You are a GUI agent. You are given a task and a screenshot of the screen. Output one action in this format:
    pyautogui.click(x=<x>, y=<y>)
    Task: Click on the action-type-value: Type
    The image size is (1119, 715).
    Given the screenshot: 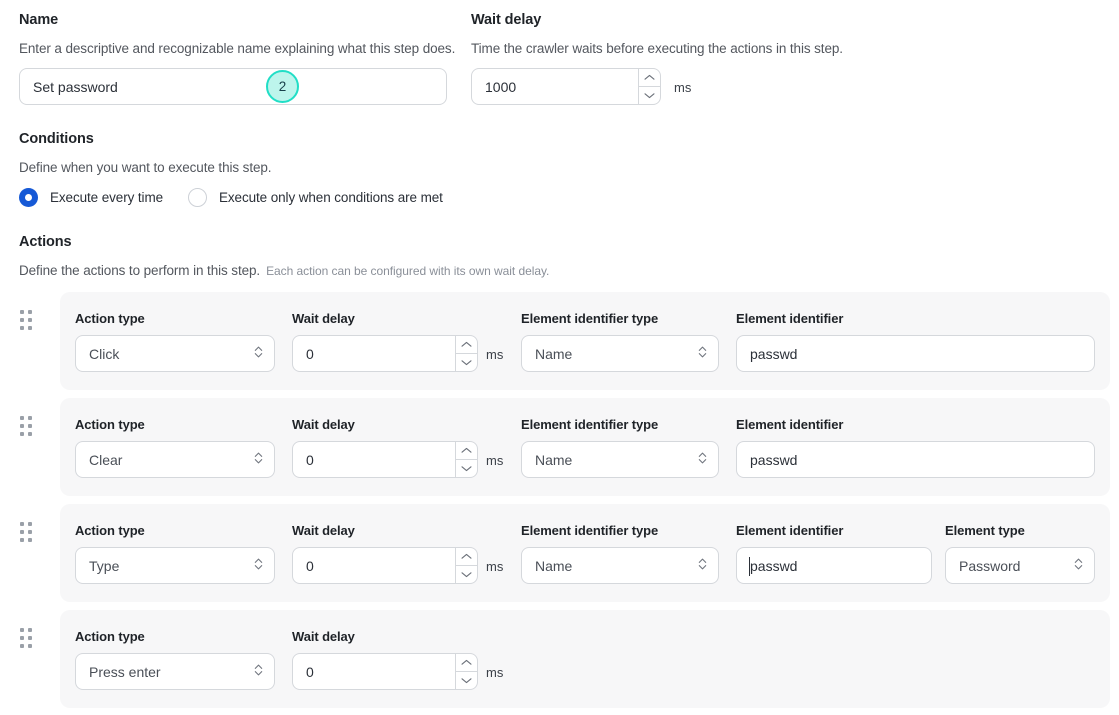 What is the action you would take?
    pyautogui.click(x=104, y=565)
    